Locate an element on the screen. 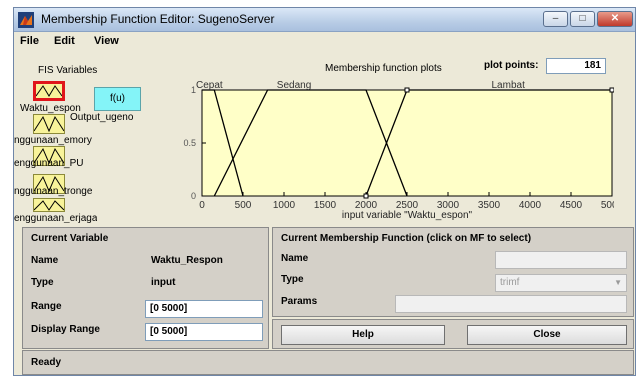 The image size is (637, 384). fis-input-jaringan is located at coordinates (49, 205).